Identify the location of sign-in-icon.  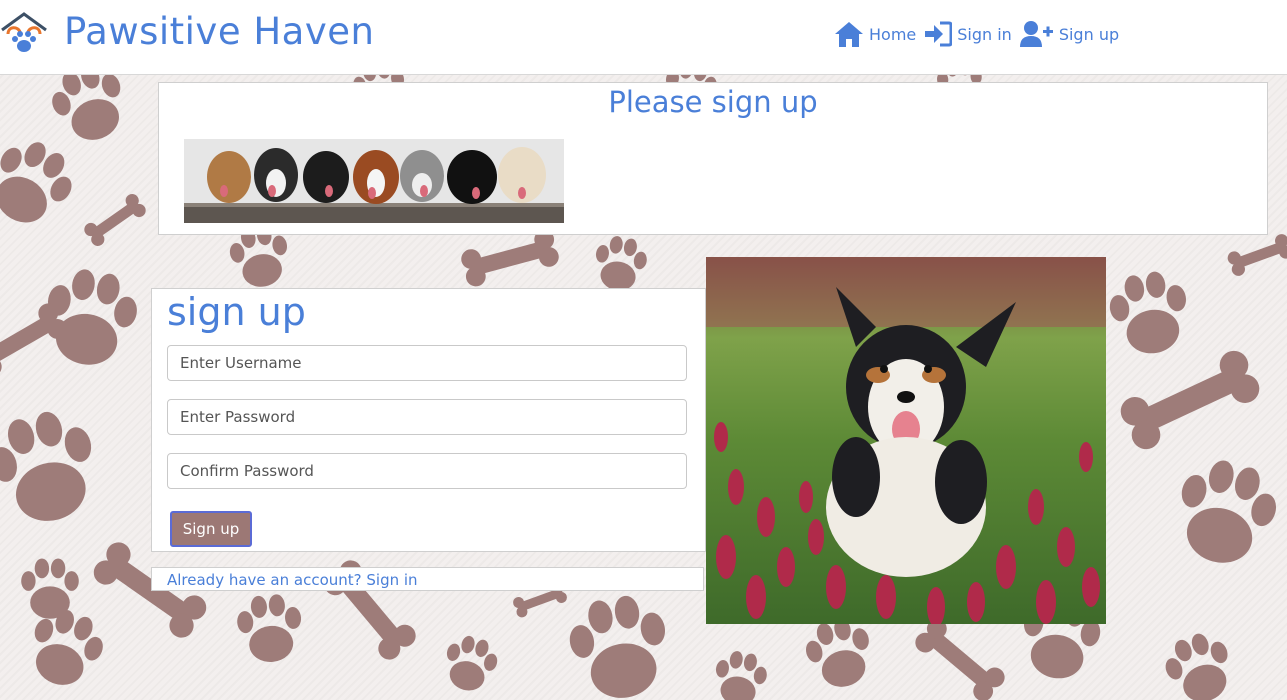
(939, 34).